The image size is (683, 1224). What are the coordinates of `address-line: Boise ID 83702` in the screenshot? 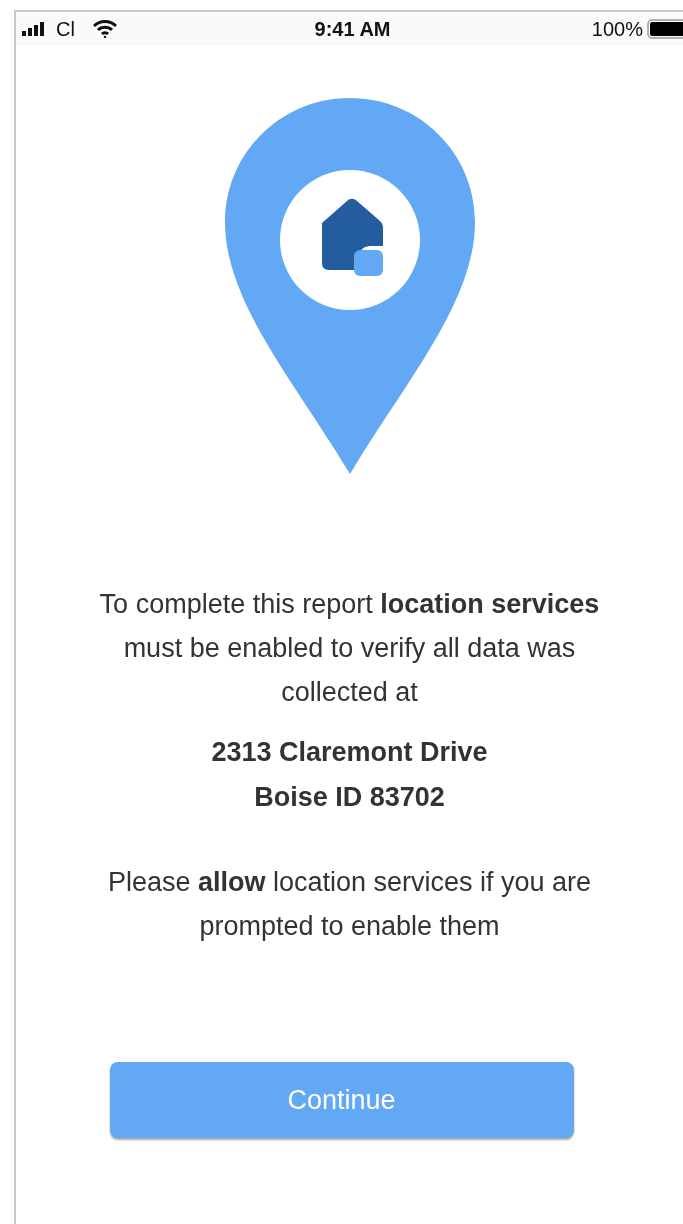 It's located at (349, 797).